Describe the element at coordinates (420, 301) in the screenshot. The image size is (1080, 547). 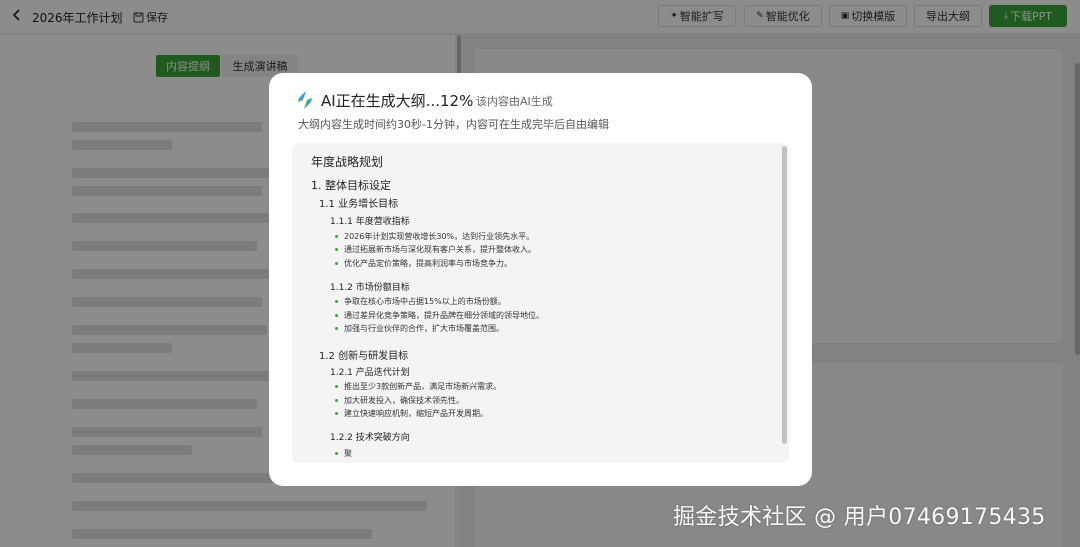
I see `outline-bullet-item: 争取在核心市场中占据15%以上的市场份额。` at that location.